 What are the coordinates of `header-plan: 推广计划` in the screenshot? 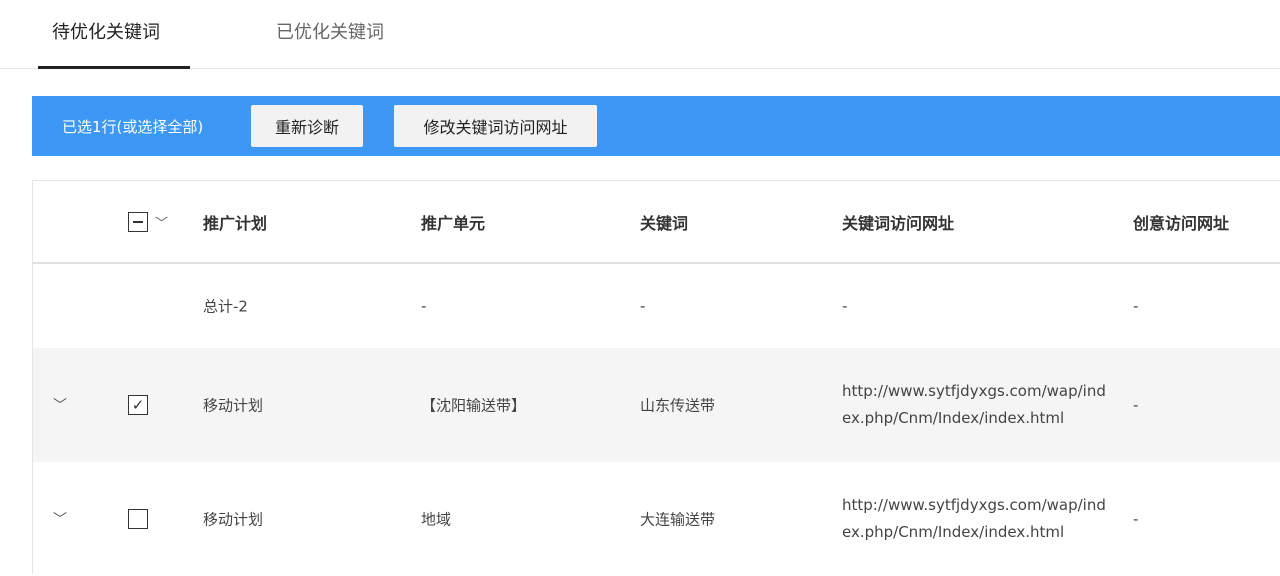 It's located at (235, 222).